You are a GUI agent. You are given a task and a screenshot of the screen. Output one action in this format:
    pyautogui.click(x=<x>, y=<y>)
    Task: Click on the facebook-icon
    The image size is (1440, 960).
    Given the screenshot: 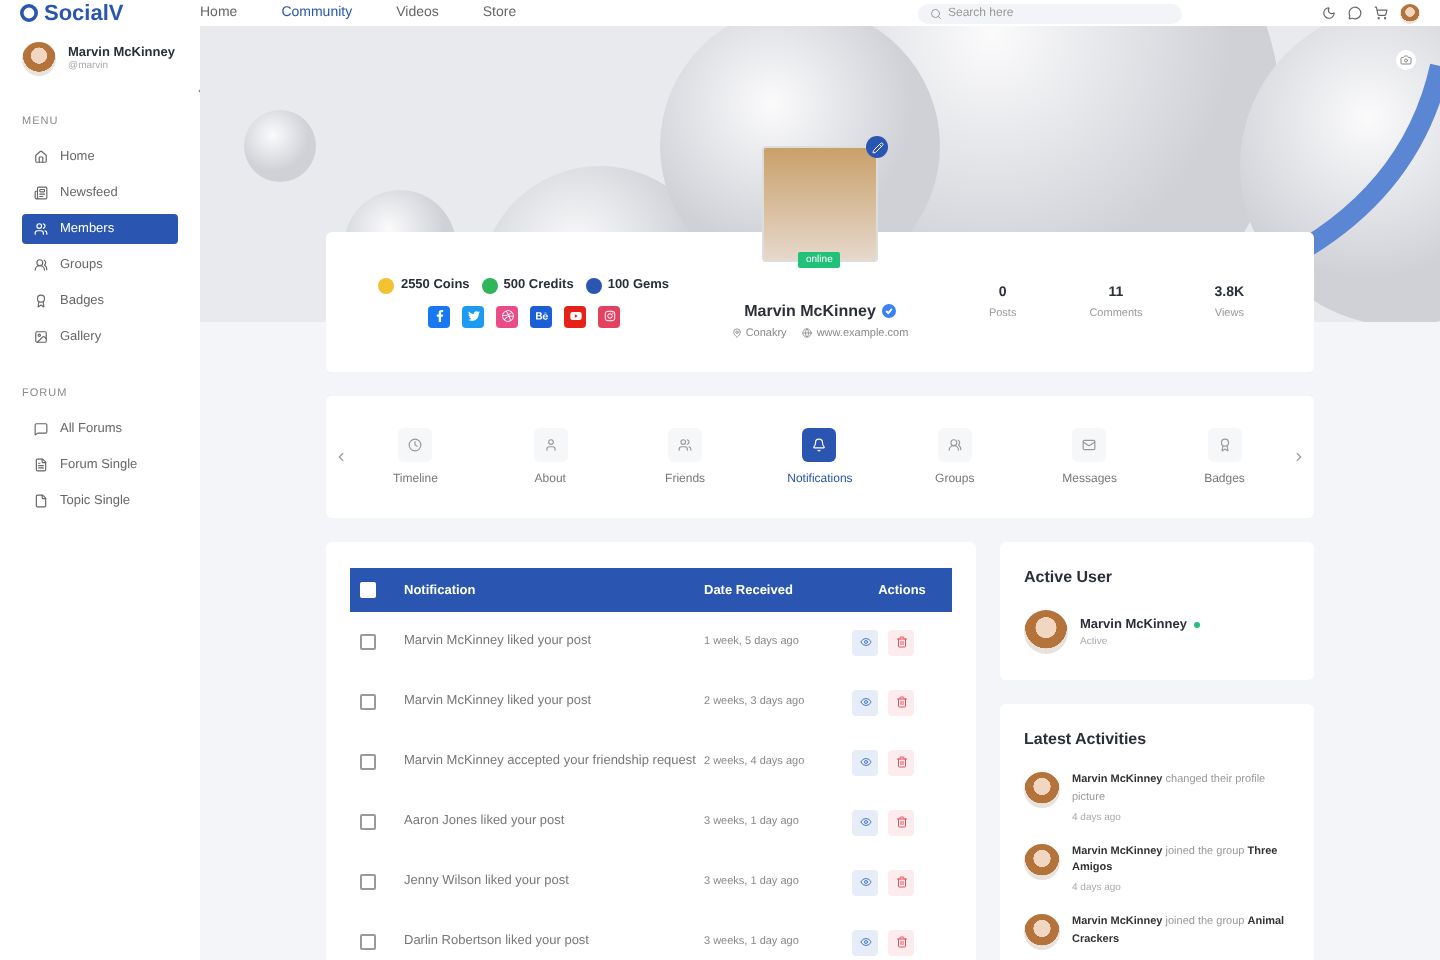 What is the action you would take?
    pyautogui.click(x=439, y=316)
    